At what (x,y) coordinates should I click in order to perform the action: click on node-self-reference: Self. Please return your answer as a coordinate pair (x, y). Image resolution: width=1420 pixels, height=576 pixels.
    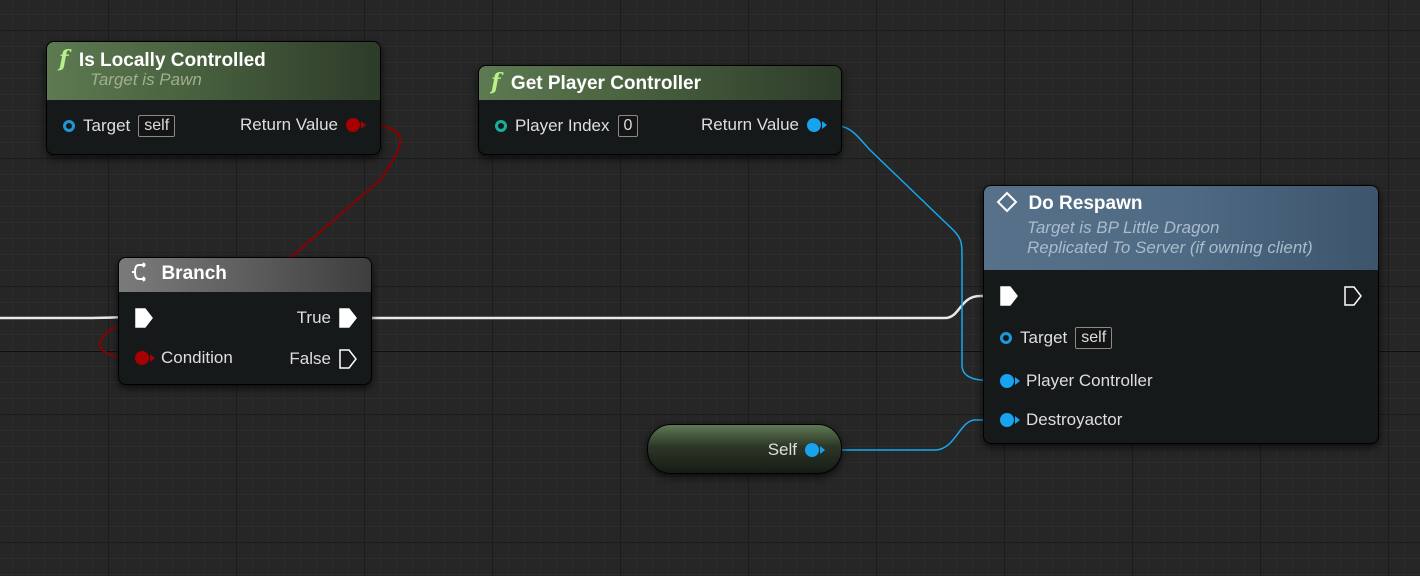
    Looking at the image, I should click on (744, 449).